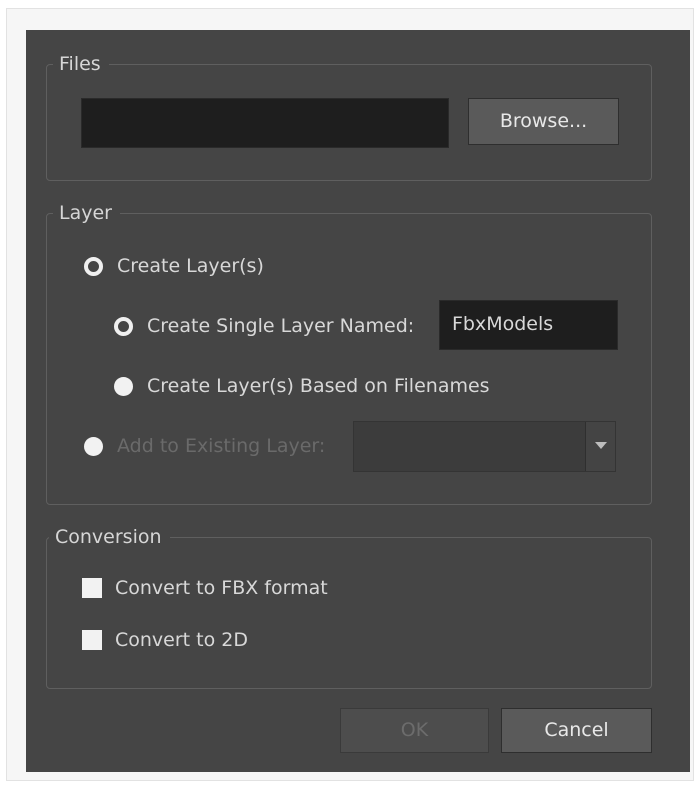  Describe the element at coordinates (81, 64) in the screenshot. I see `files-group-label: Files` at that location.